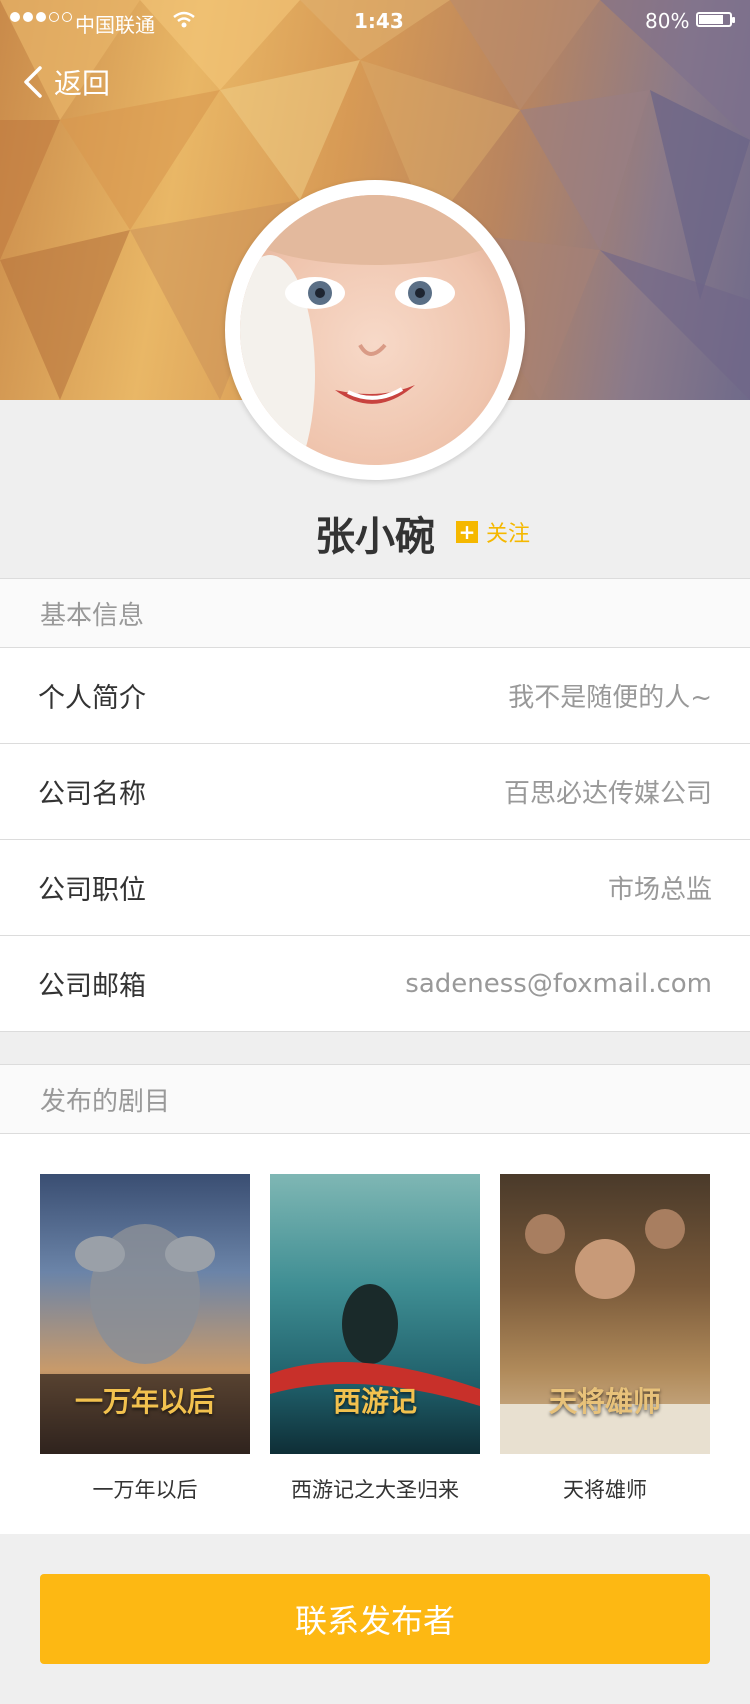 This screenshot has width=750, height=1704. I want to click on info-row-position: 公司职位 市场总监, so click(375, 888).